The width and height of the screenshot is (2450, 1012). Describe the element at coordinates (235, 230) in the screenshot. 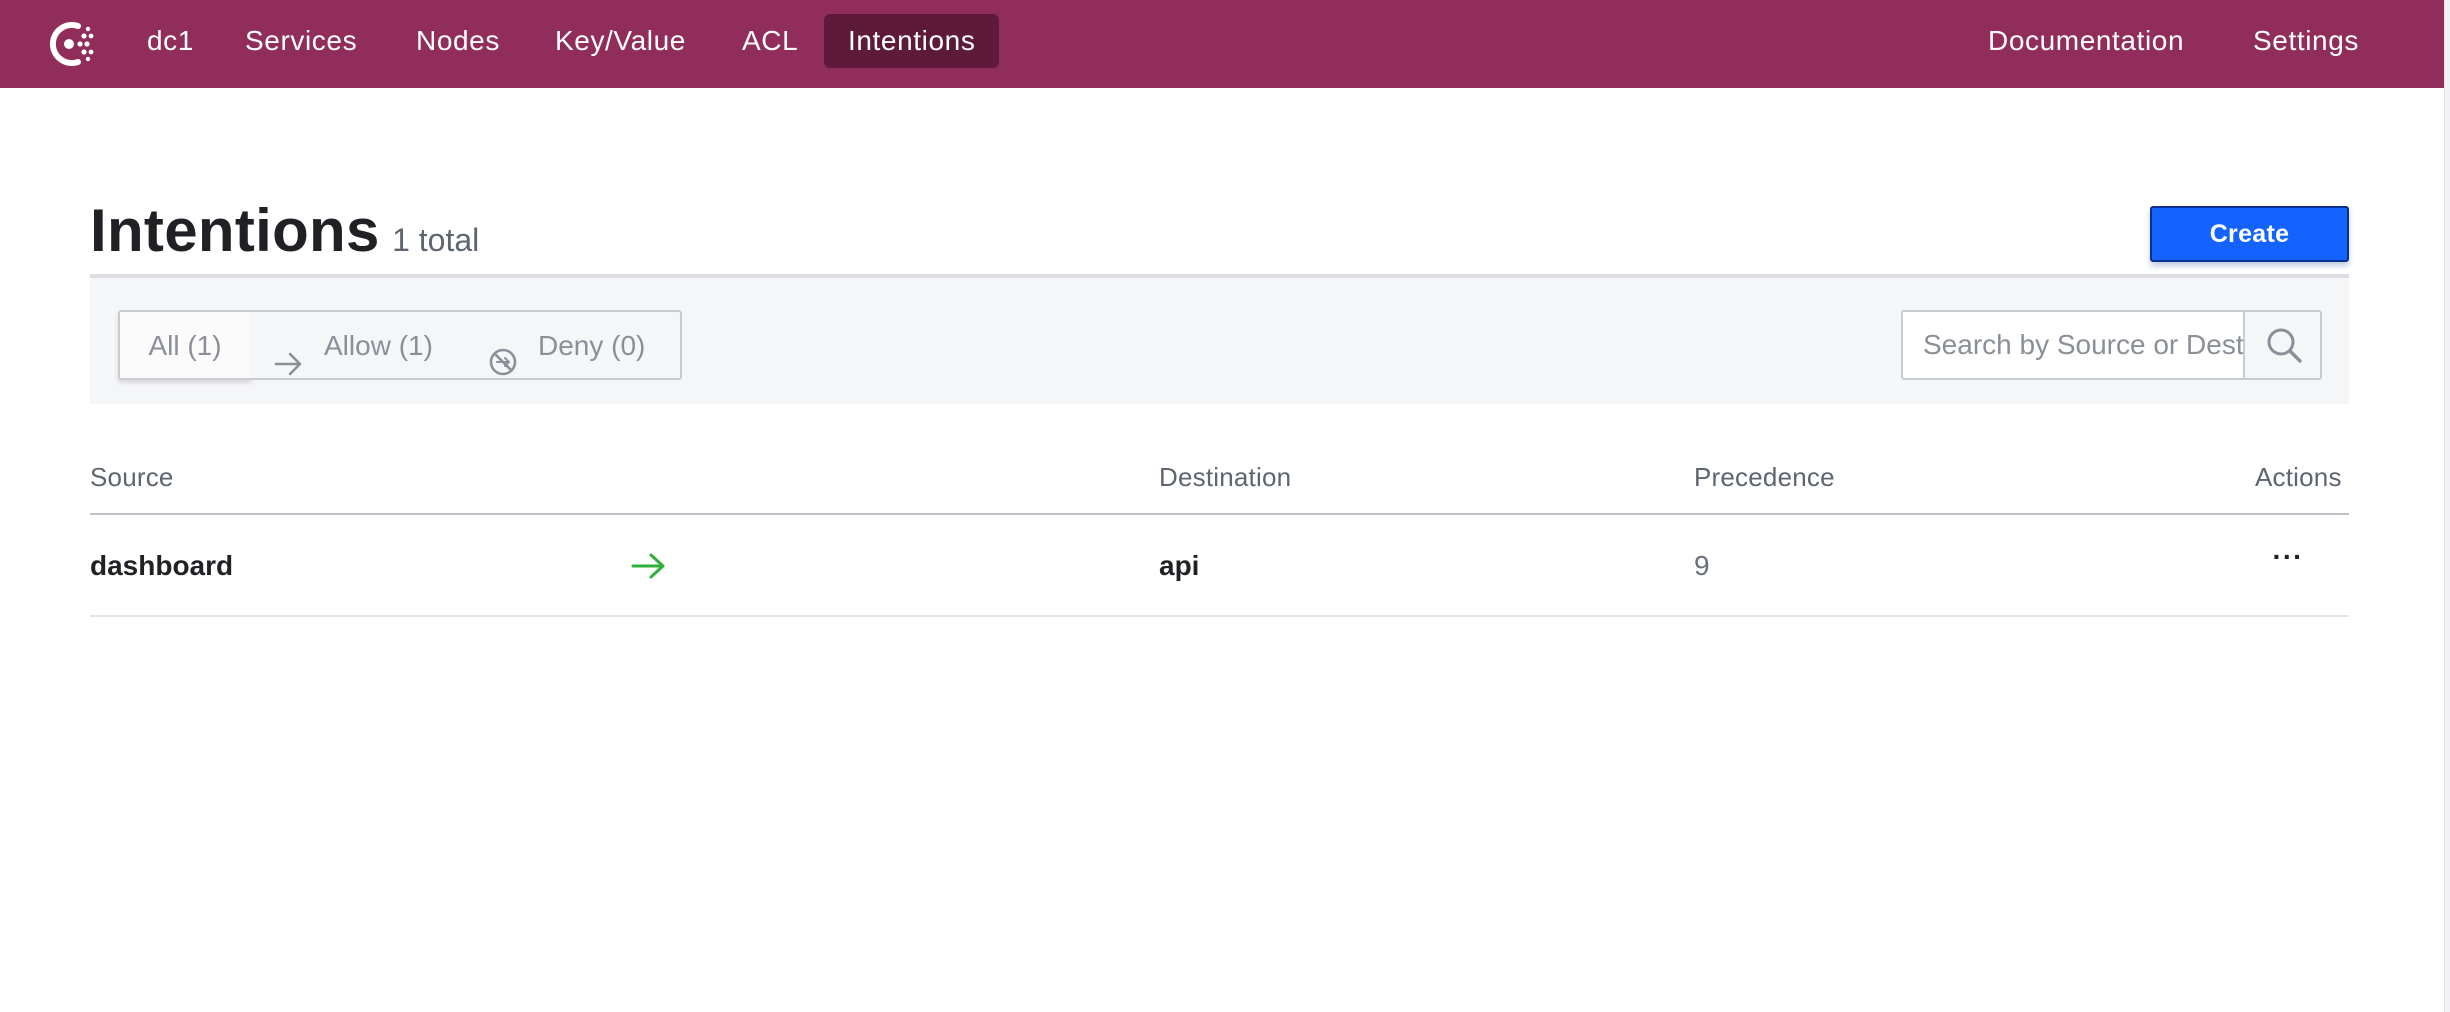

I see `page-title: Intentions` at that location.